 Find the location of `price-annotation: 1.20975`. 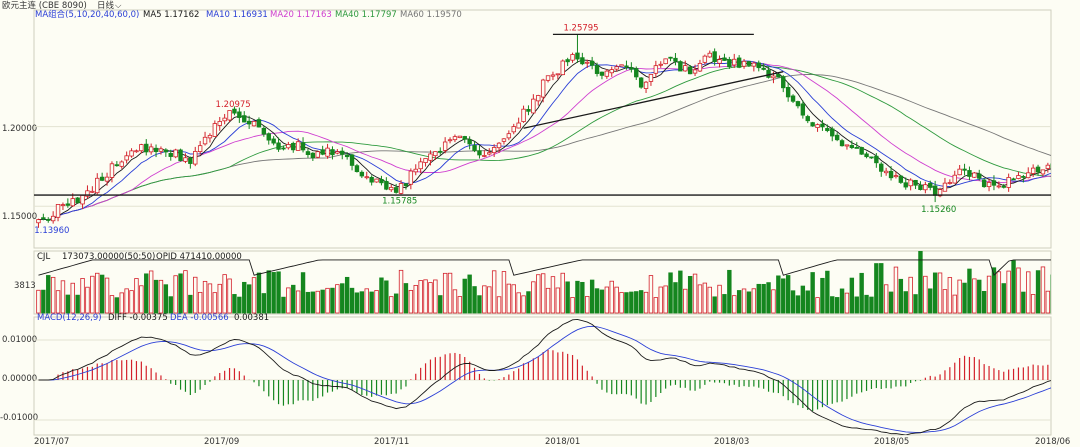

price-annotation: 1.20975 is located at coordinates (233, 105).